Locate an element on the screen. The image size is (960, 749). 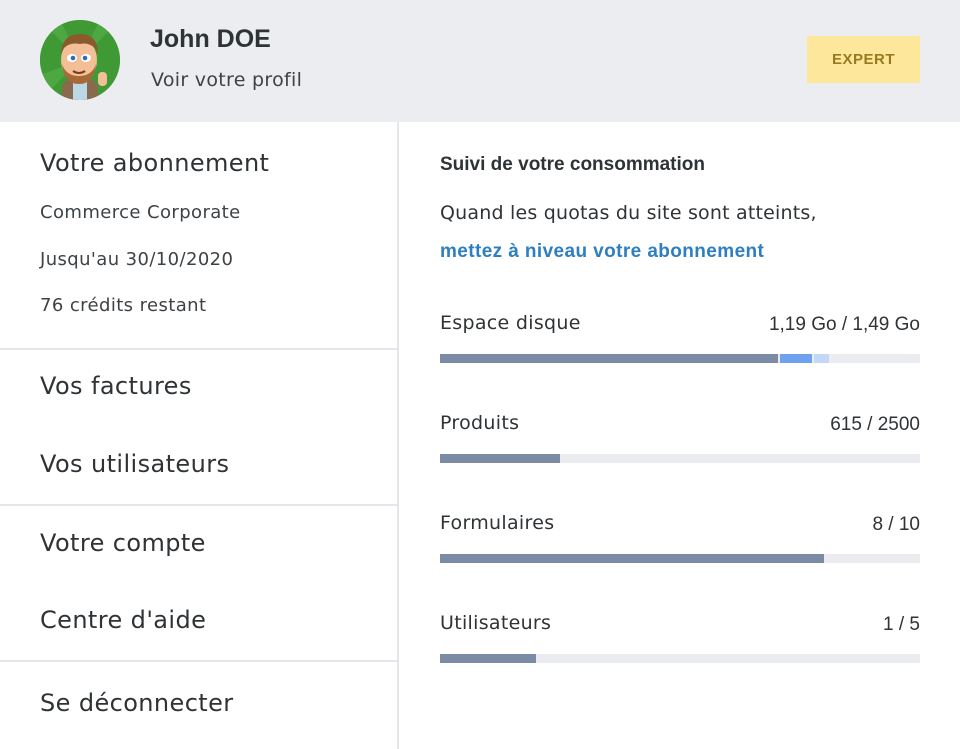
metric-label: Produits is located at coordinates (480, 423).